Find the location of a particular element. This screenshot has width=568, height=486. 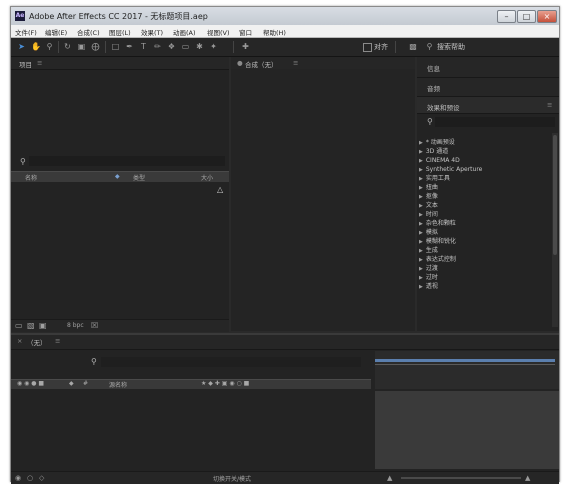

effect-category: ▶ Synthetic Aperture is located at coordinates (486, 170).